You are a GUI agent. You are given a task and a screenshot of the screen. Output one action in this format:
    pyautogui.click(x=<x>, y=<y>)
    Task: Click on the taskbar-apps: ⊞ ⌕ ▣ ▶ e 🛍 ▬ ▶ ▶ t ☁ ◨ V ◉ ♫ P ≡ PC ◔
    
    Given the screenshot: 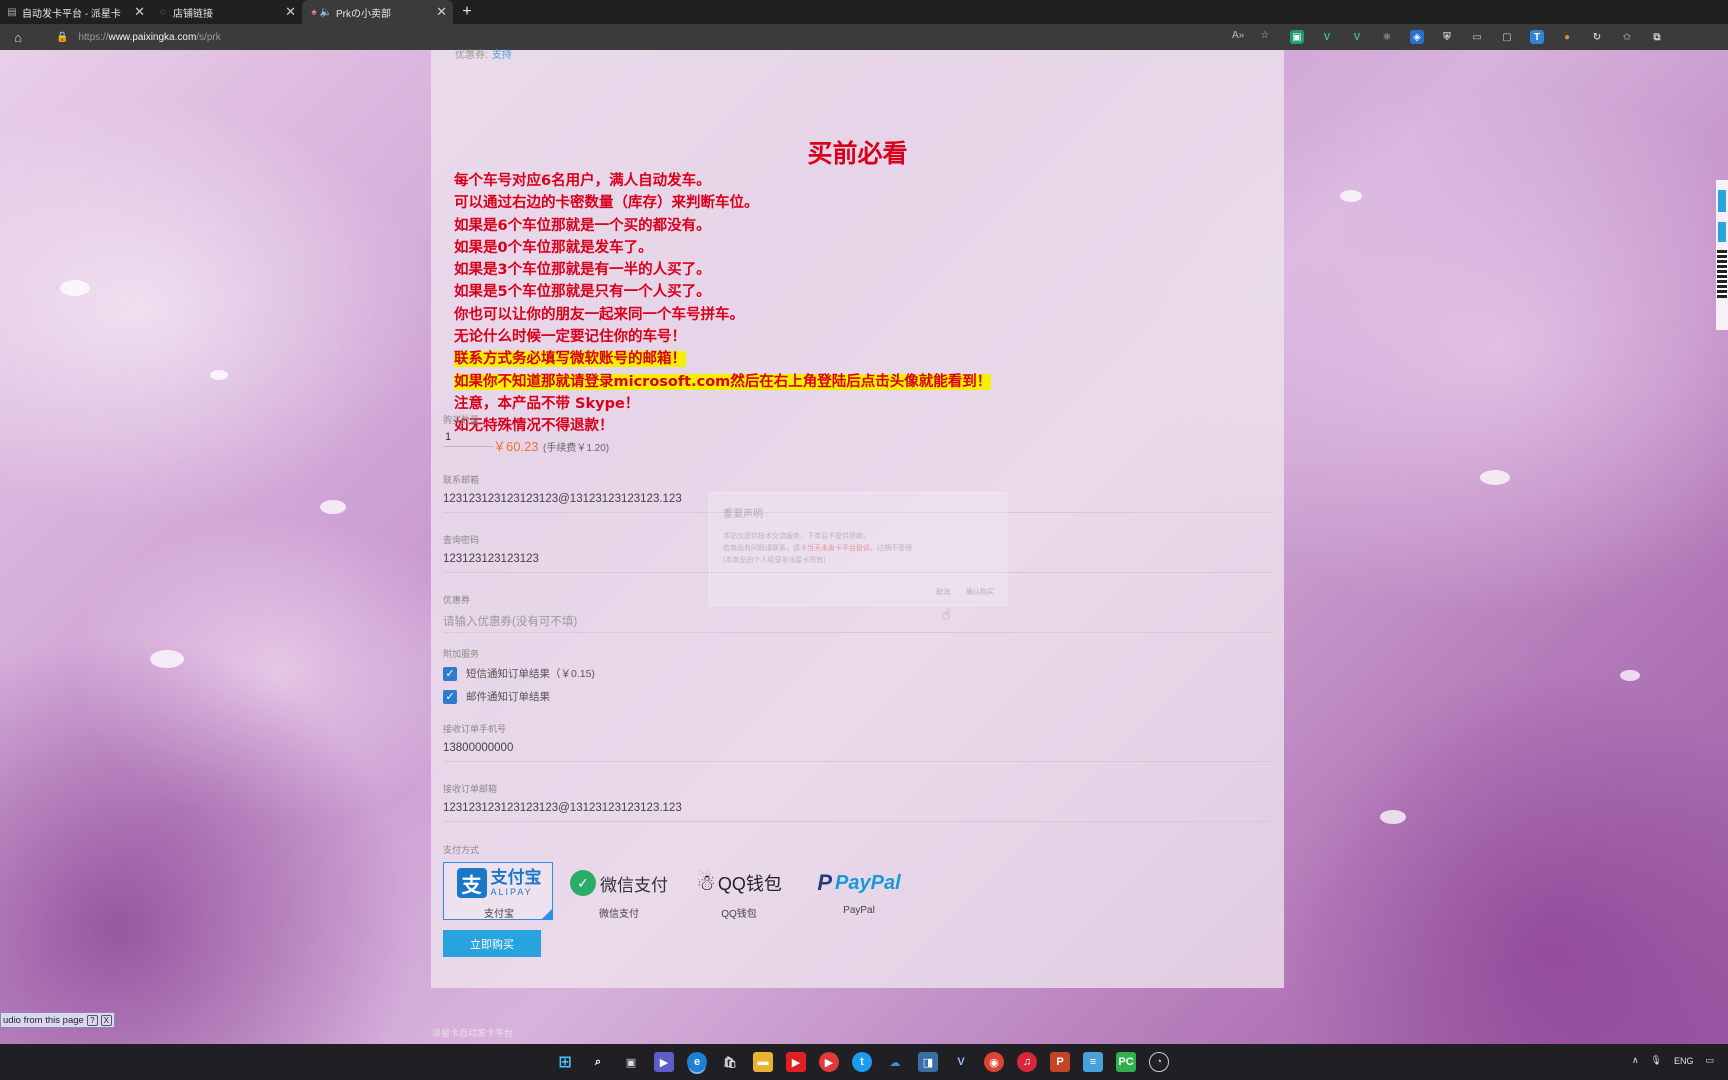 What is the action you would take?
    pyautogui.click(x=862, y=1062)
    